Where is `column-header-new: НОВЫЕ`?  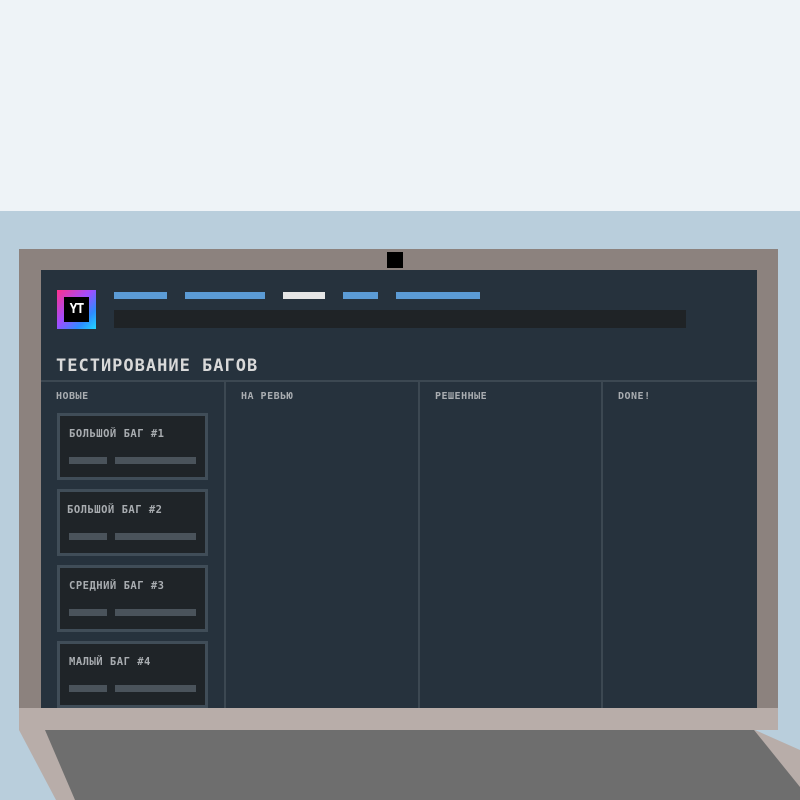
column-header-new: НОВЫЕ is located at coordinates (72, 396).